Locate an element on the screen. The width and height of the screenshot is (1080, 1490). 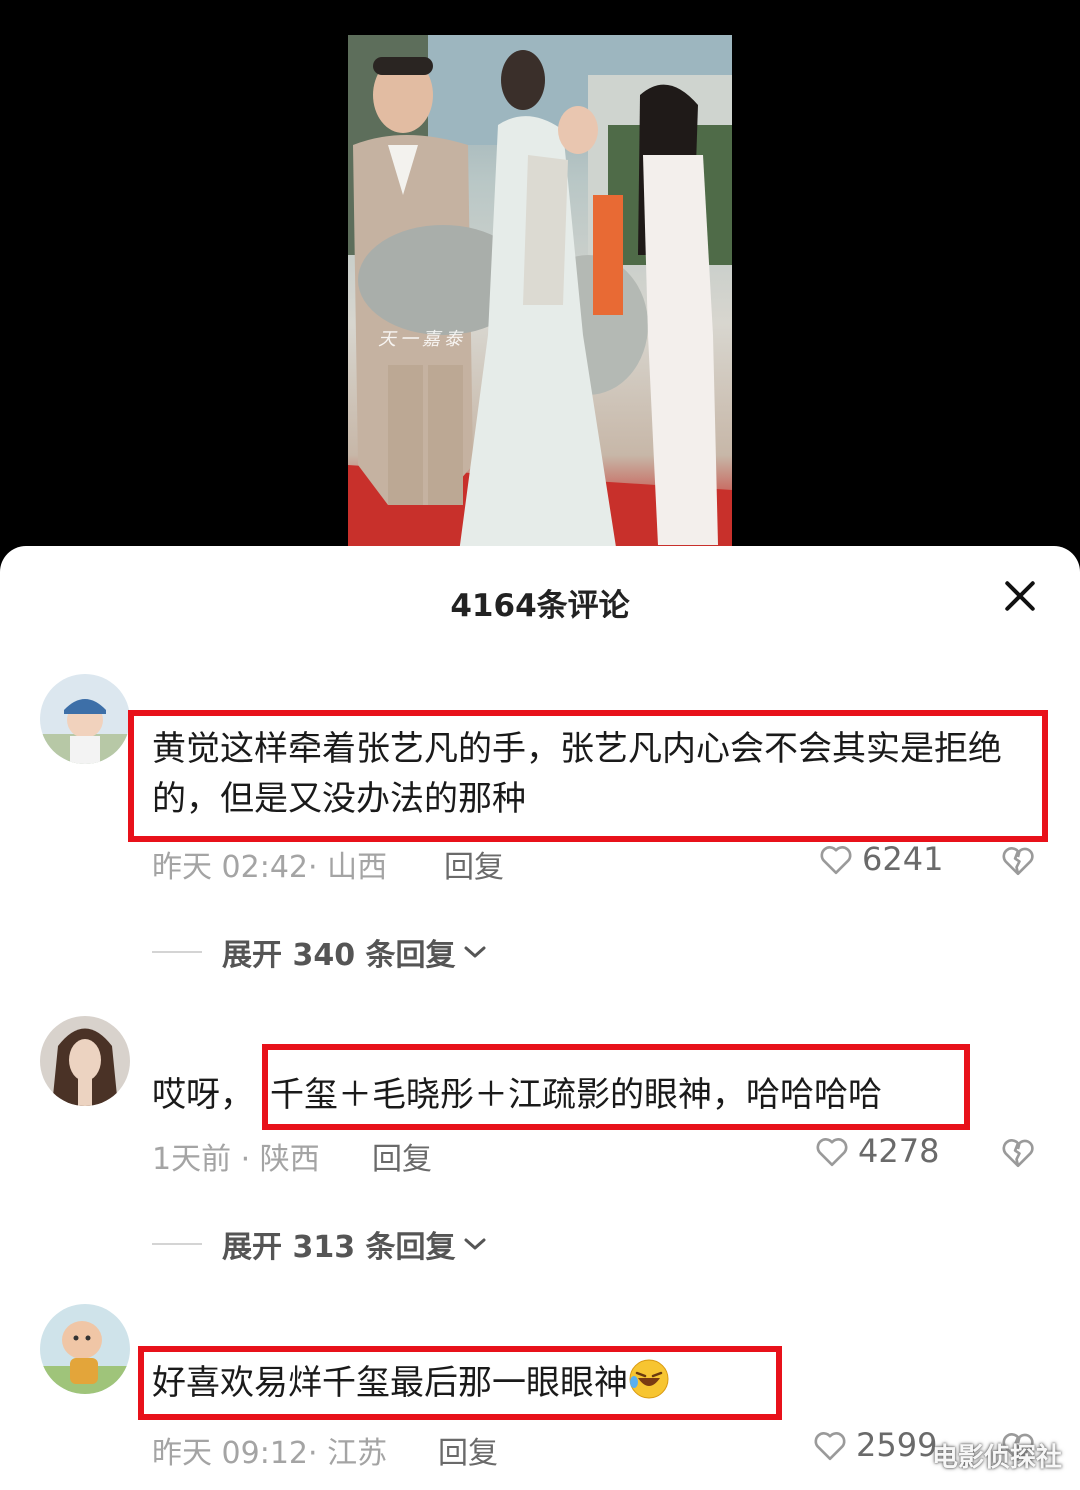
video-overlay-text: 天一嘉泰 is located at coordinates (422, 339).